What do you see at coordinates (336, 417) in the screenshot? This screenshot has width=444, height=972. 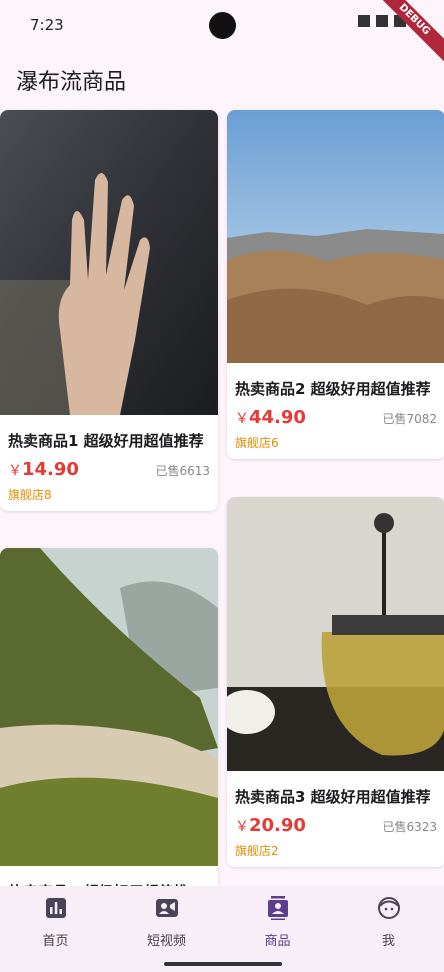 I see `price-row: ￥44.90 已售7082` at bounding box center [336, 417].